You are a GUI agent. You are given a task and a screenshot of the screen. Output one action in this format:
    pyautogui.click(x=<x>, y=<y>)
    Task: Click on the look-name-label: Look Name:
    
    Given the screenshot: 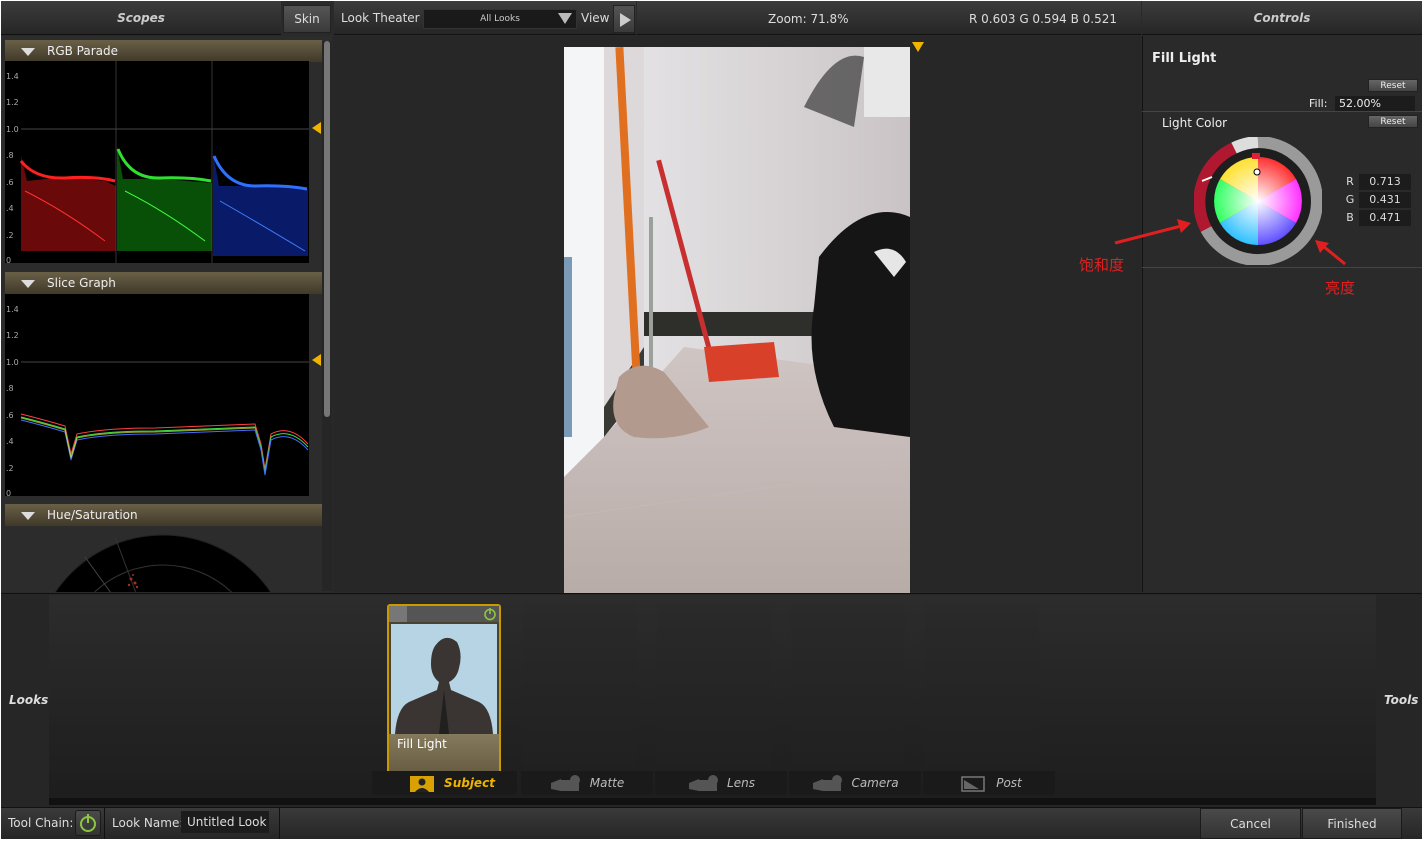 What is the action you would take?
    pyautogui.click(x=148, y=823)
    